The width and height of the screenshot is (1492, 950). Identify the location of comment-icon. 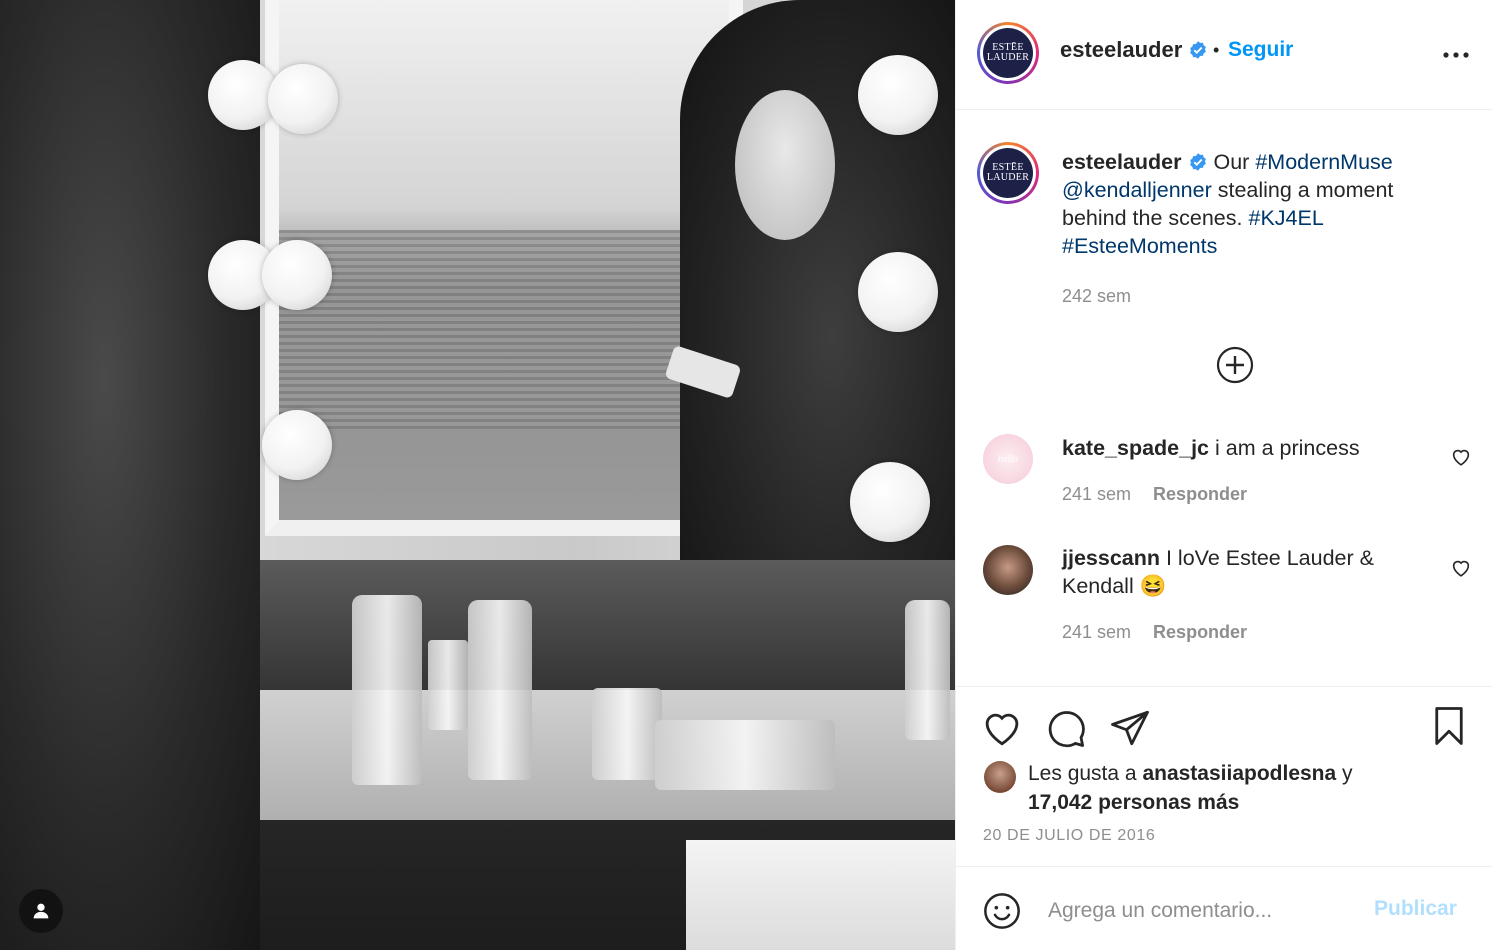
(1066, 728).